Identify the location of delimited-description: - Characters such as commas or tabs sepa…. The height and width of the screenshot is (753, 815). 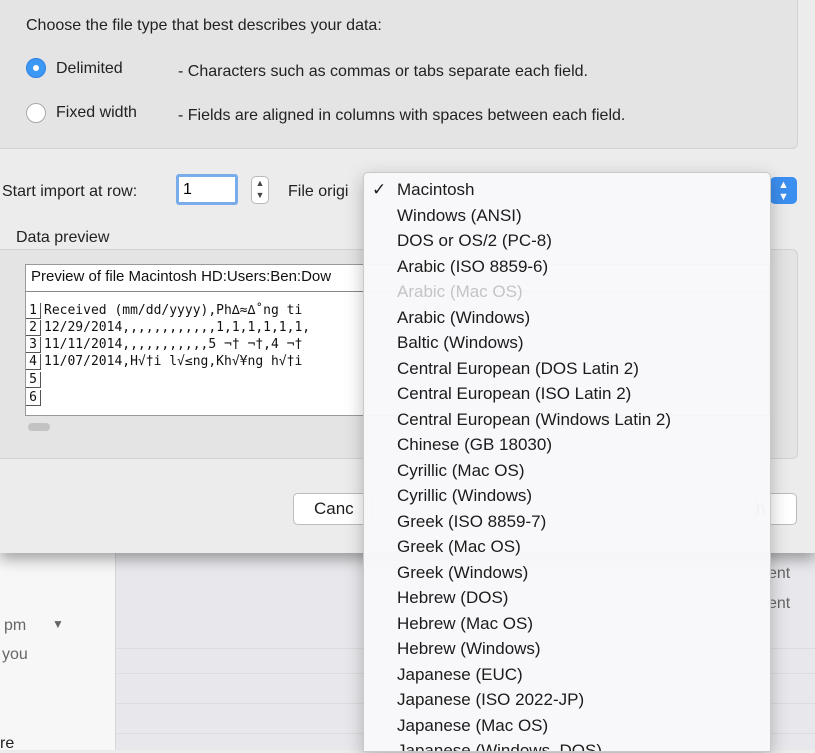
(383, 71).